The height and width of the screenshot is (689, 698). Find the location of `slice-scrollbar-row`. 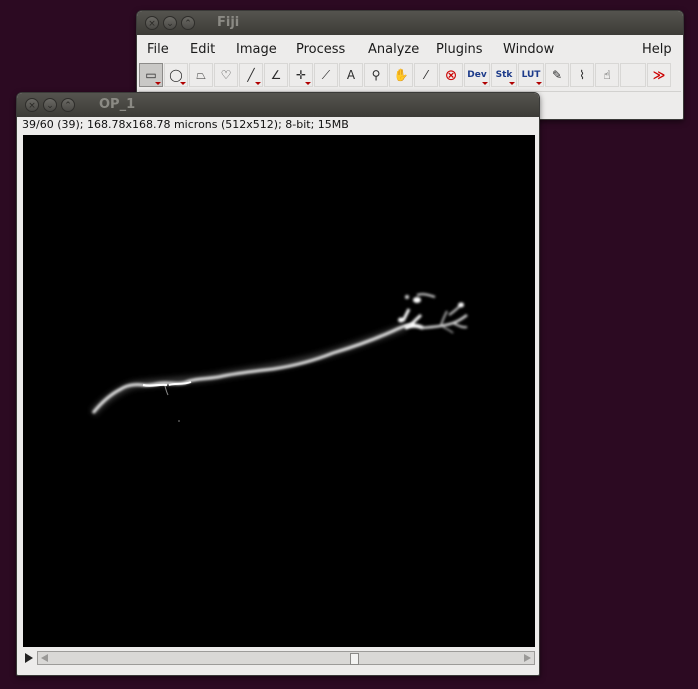

slice-scrollbar-row is located at coordinates (279, 659).